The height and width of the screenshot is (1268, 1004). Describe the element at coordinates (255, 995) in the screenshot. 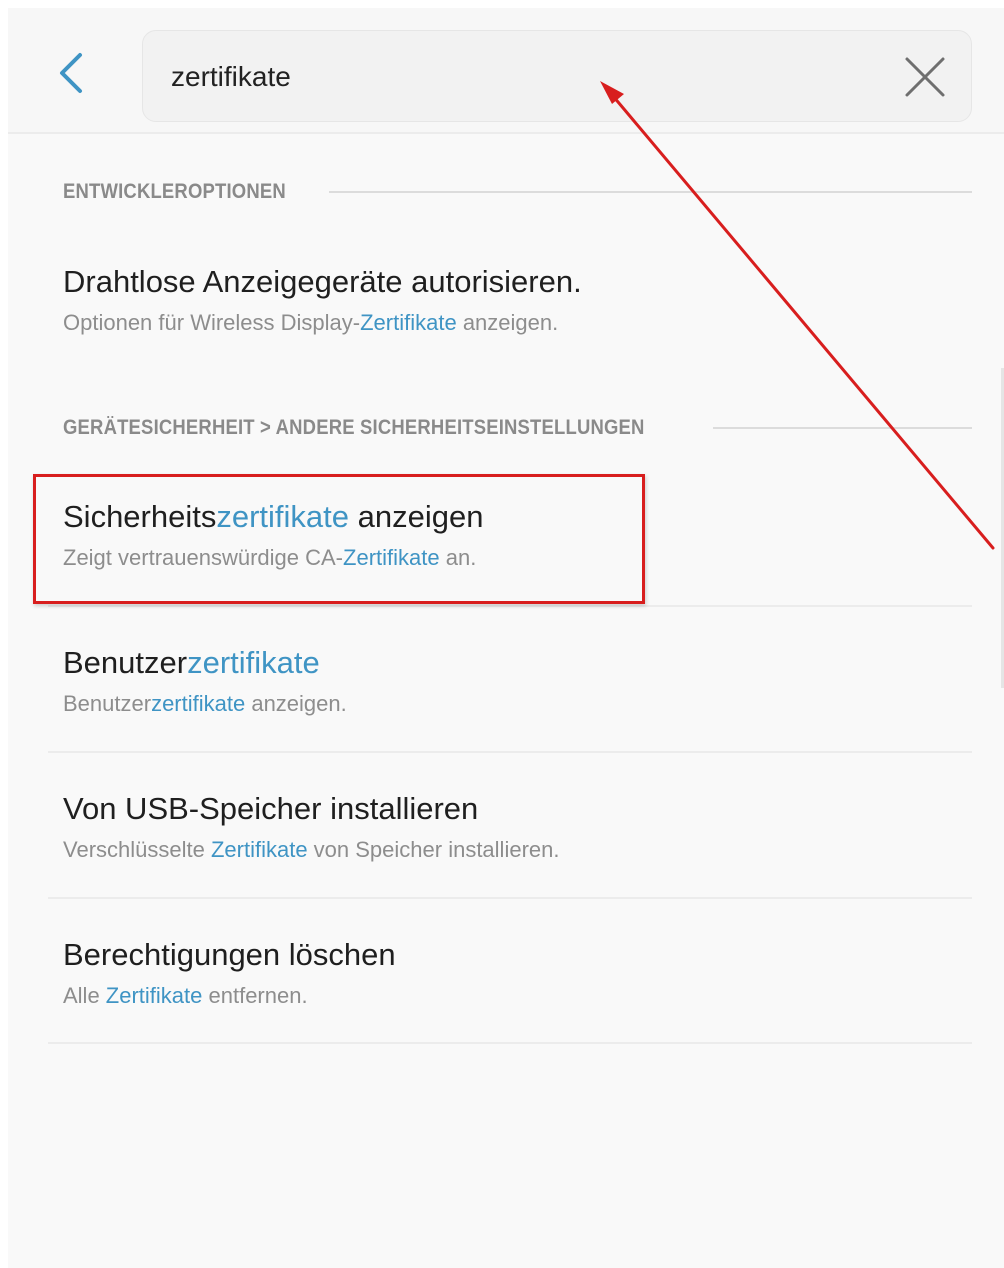

I see `subtitle-text: entfernen.` at that location.